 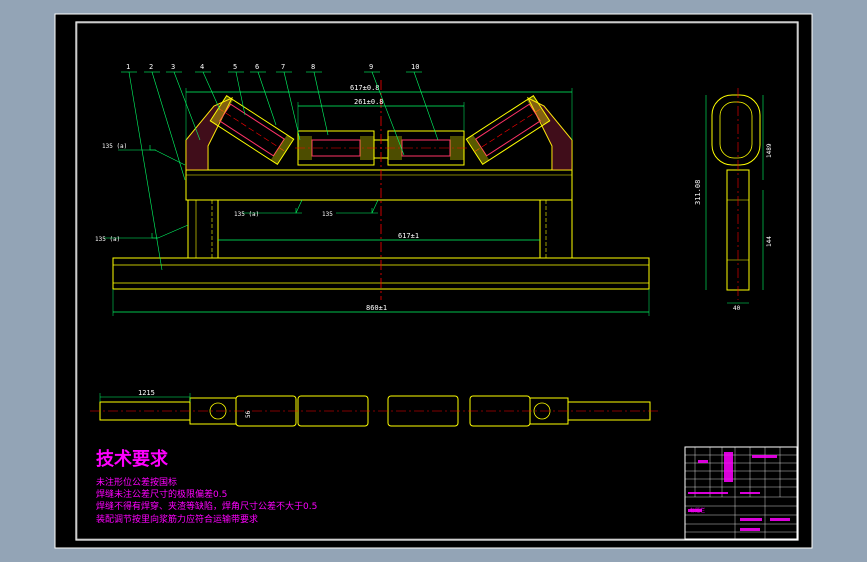 What do you see at coordinates (327, 214) in the screenshot?
I see `weld-mark-3: 135` at bounding box center [327, 214].